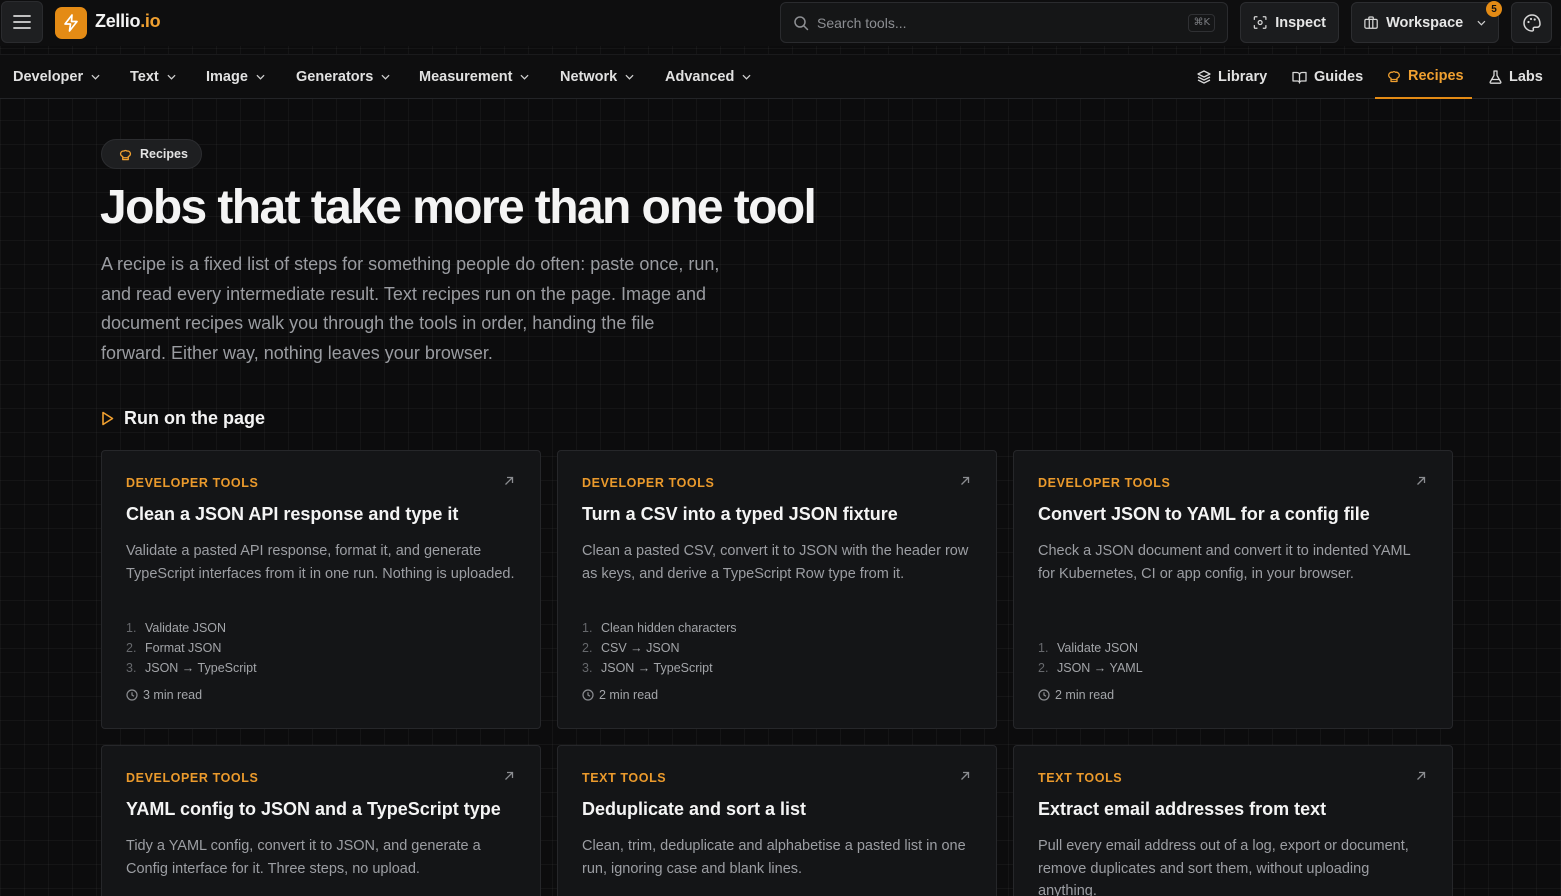  What do you see at coordinates (71, 23) in the screenshot?
I see `logo` at bounding box center [71, 23].